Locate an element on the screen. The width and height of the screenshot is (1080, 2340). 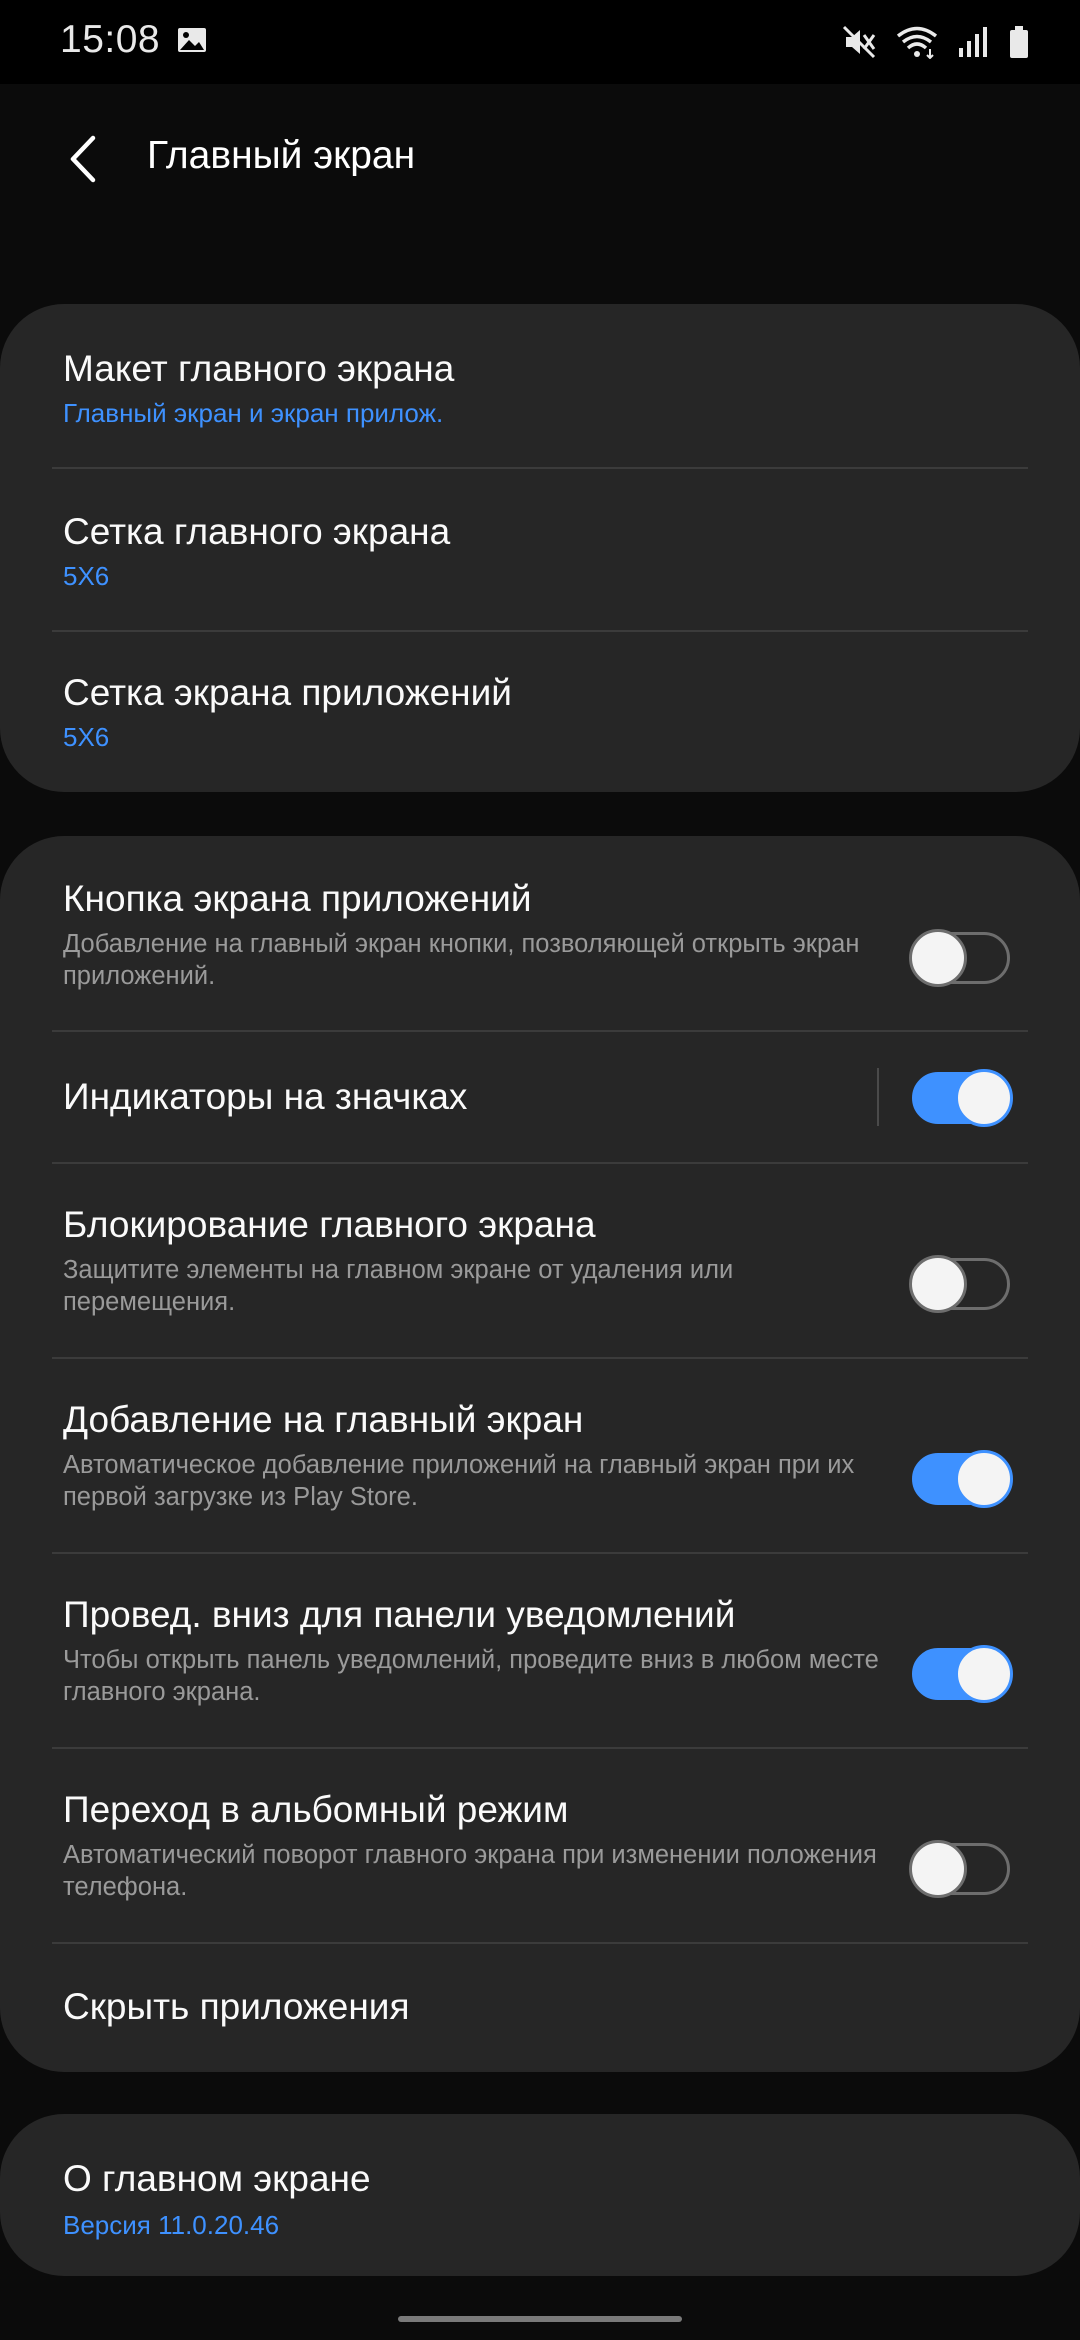
landscape-mode-toggle is located at coordinates (959, 1869).